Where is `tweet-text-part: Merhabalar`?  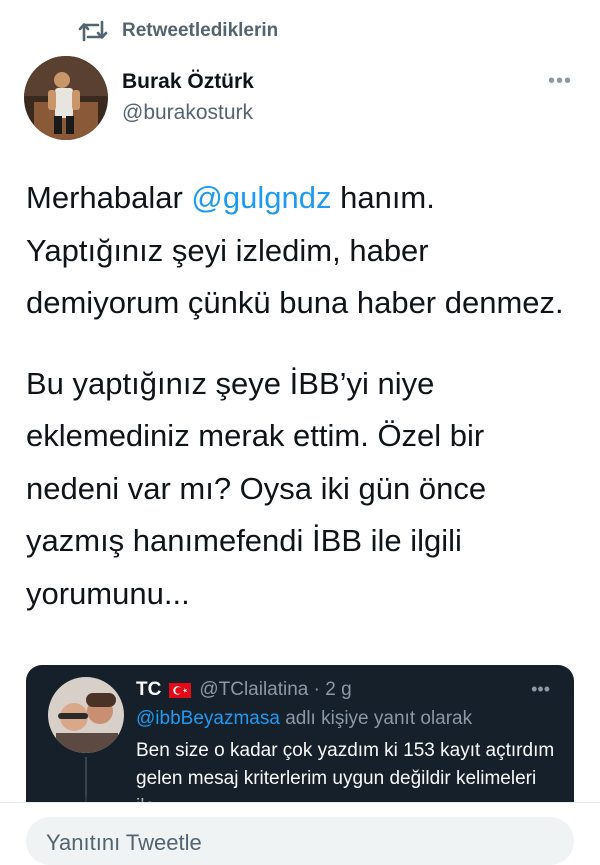 tweet-text-part: Merhabalar is located at coordinates (109, 197).